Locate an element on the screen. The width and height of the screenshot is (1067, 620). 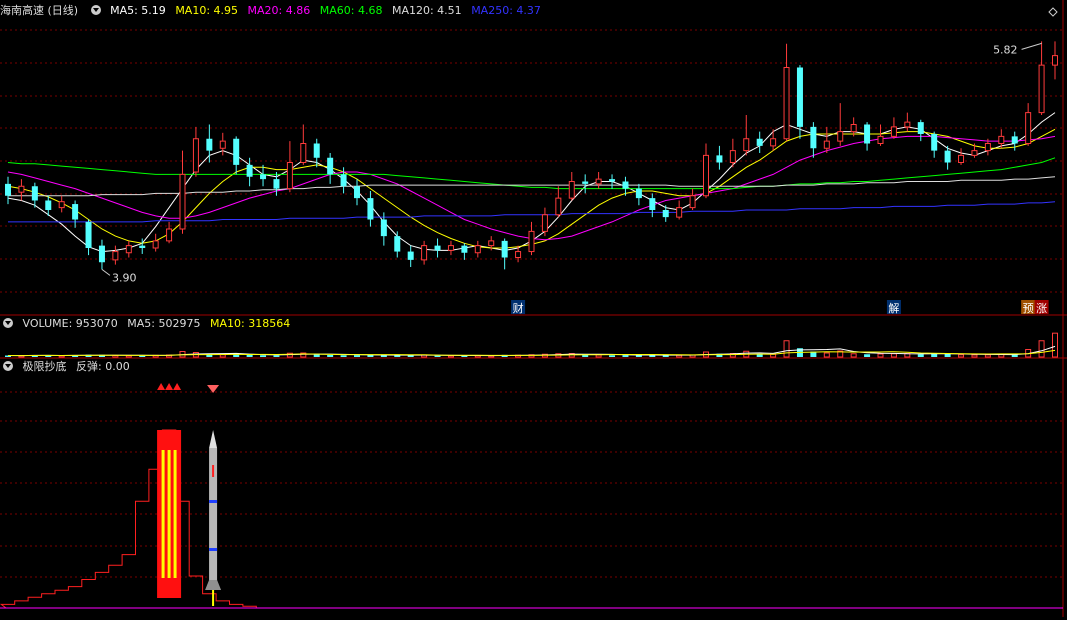
ma60-line is located at coordinates (531, 173).